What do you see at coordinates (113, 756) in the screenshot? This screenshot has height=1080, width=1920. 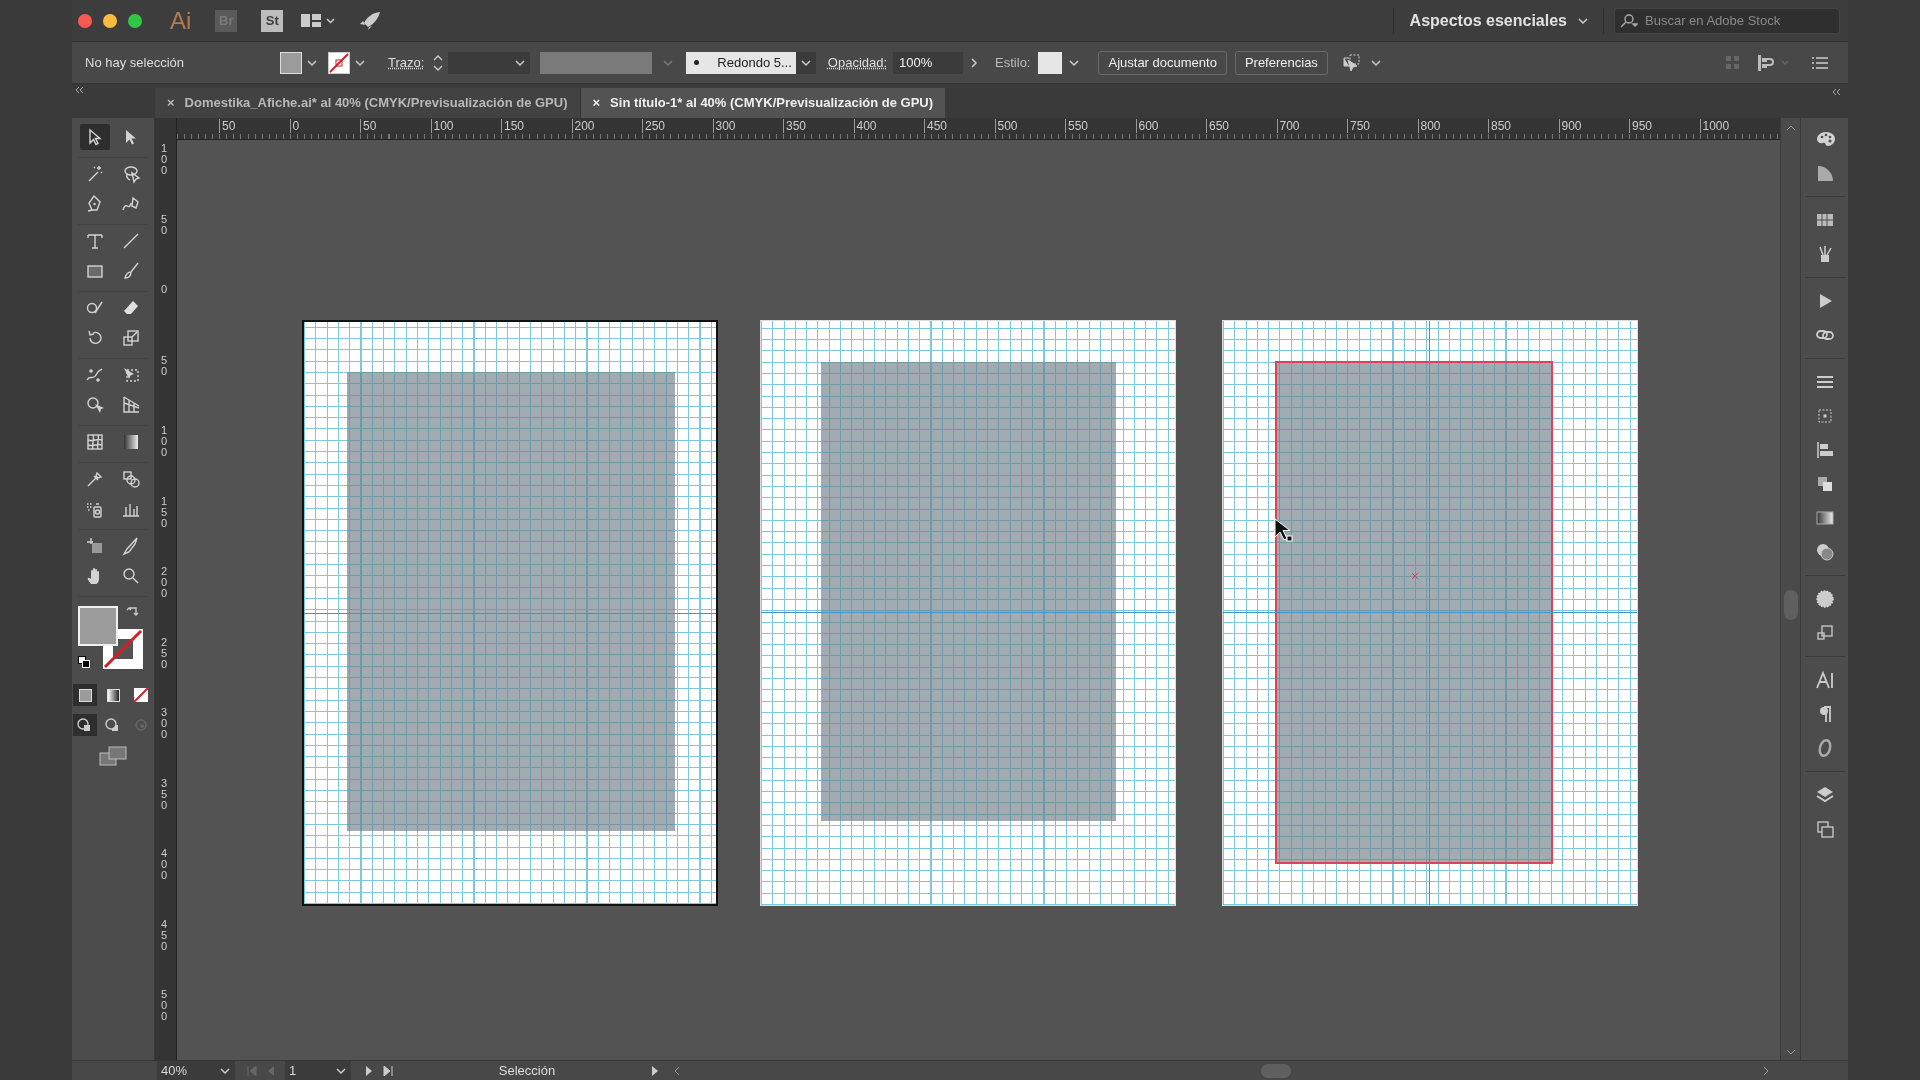 I see `screen-mode-icon` at bounding box center [113, 756].